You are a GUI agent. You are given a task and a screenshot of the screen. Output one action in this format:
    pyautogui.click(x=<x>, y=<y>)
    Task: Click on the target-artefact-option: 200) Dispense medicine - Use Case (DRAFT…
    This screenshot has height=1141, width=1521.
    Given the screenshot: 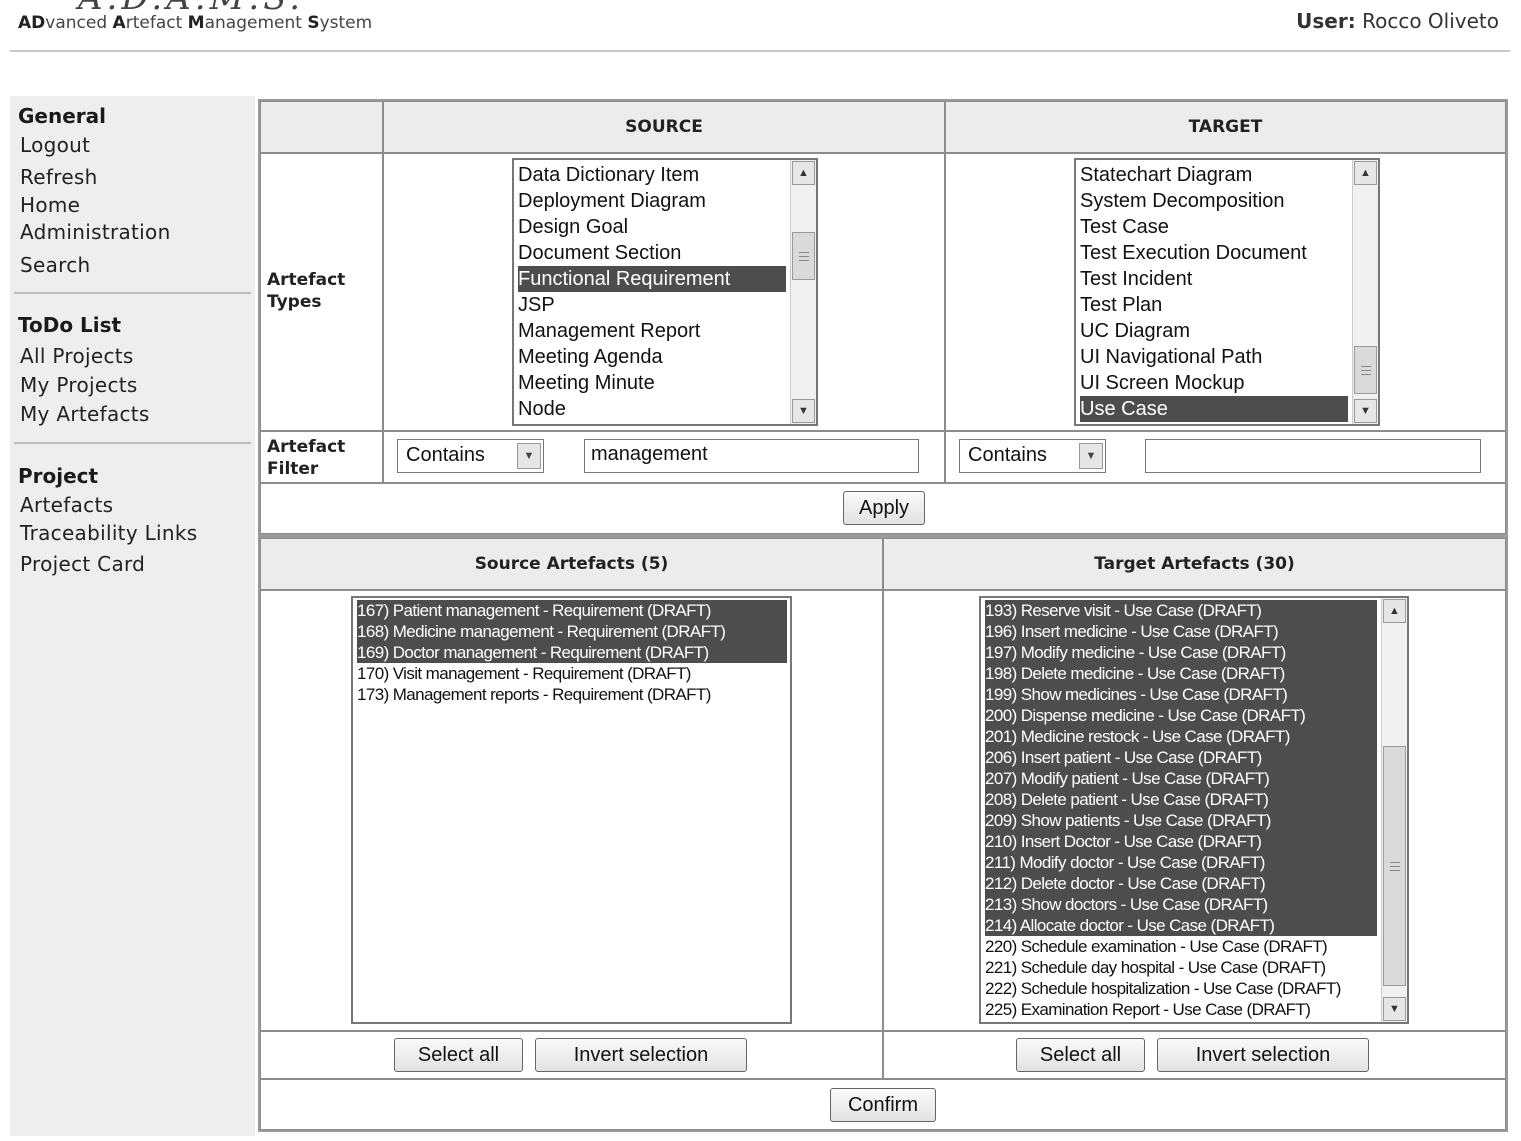 What is the action you would take?
    pyautogui.click(x=1181, y=715)
    